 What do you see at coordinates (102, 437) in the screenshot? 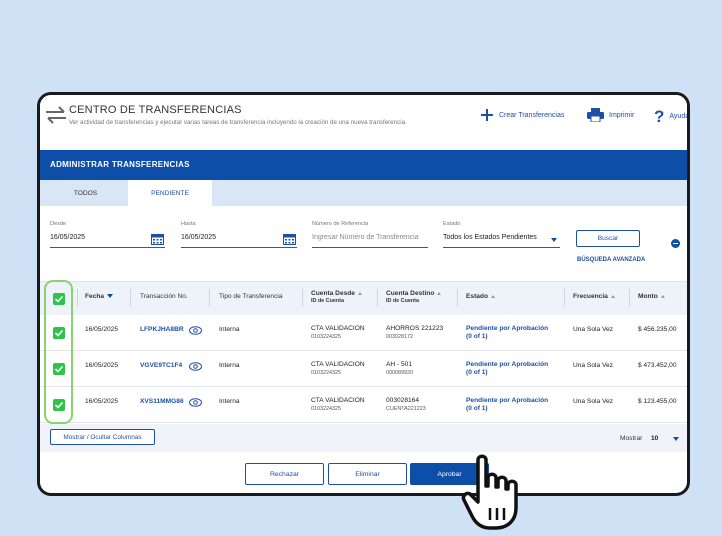
I see `toggle-columns-button: Mostrar / Ocultar Columnas` at bounding box center [102, 437].